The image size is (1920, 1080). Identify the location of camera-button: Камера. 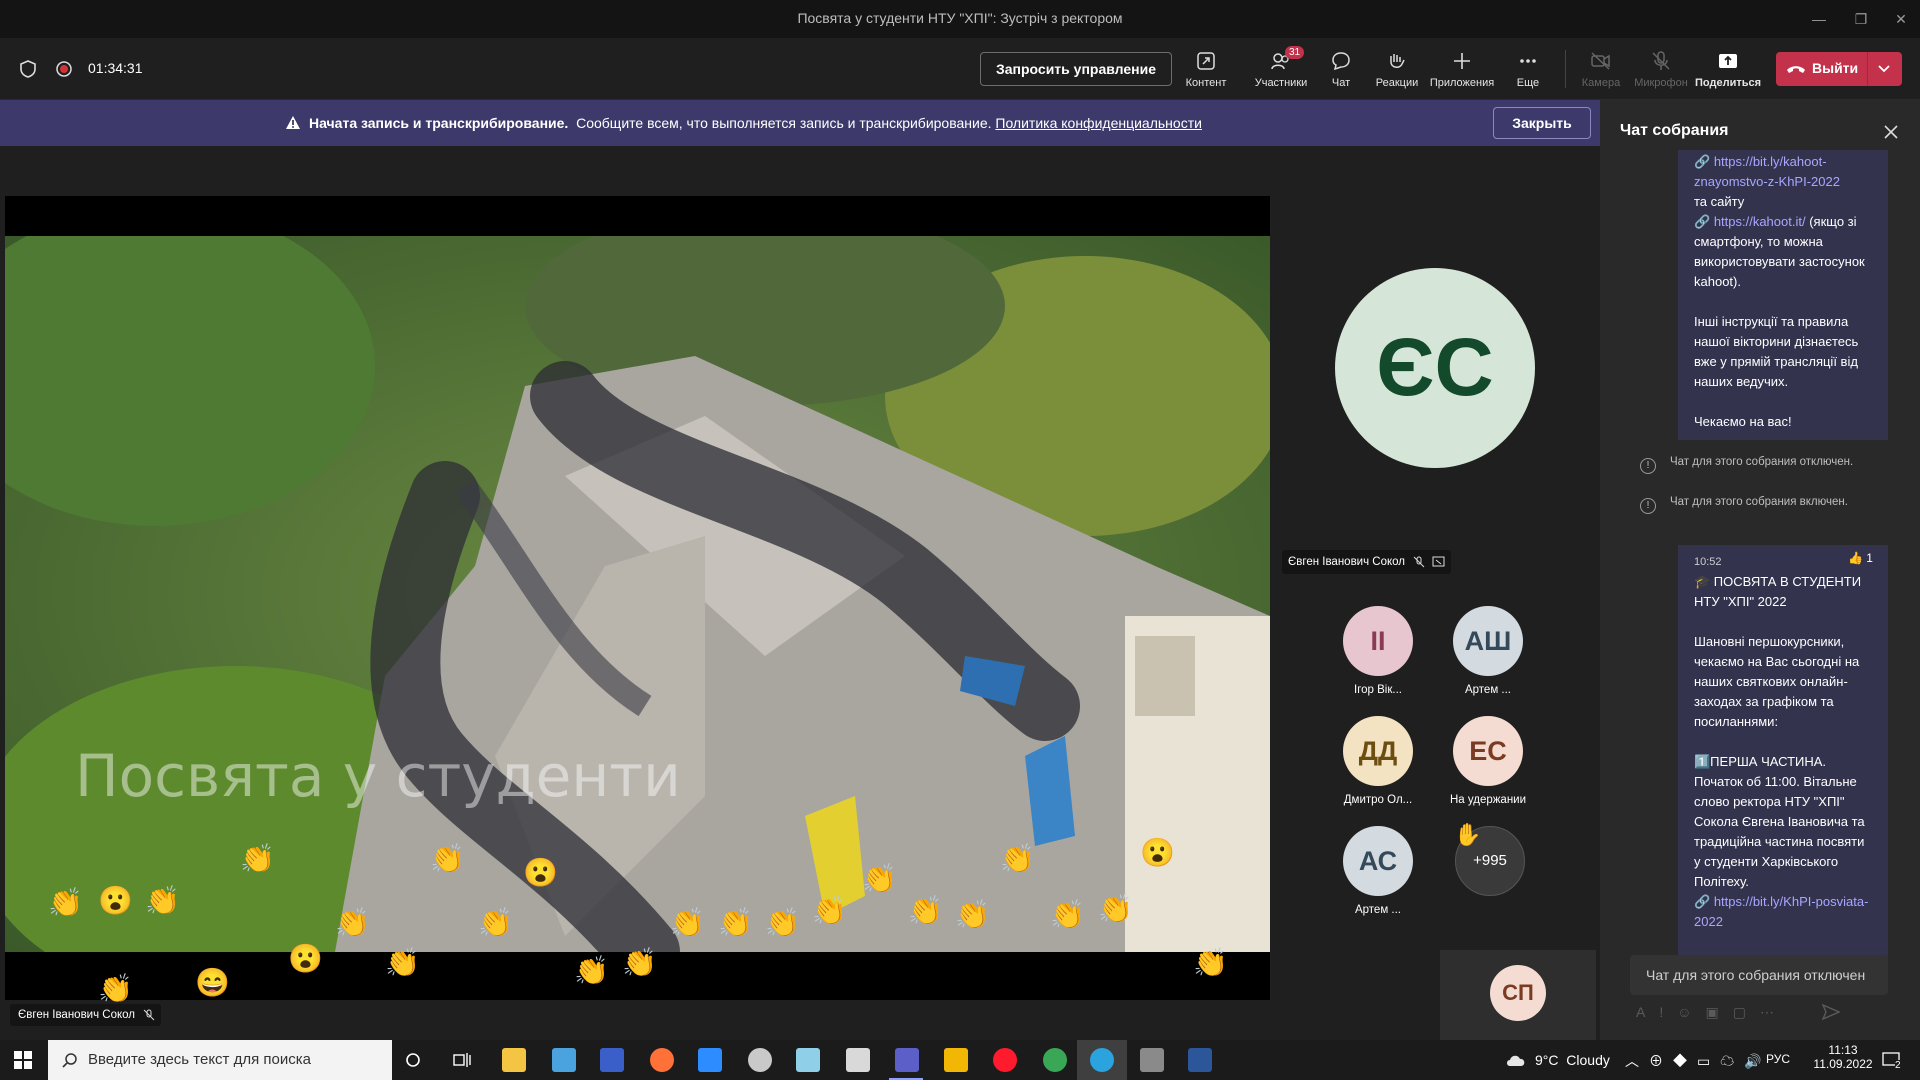
(1601, 69).